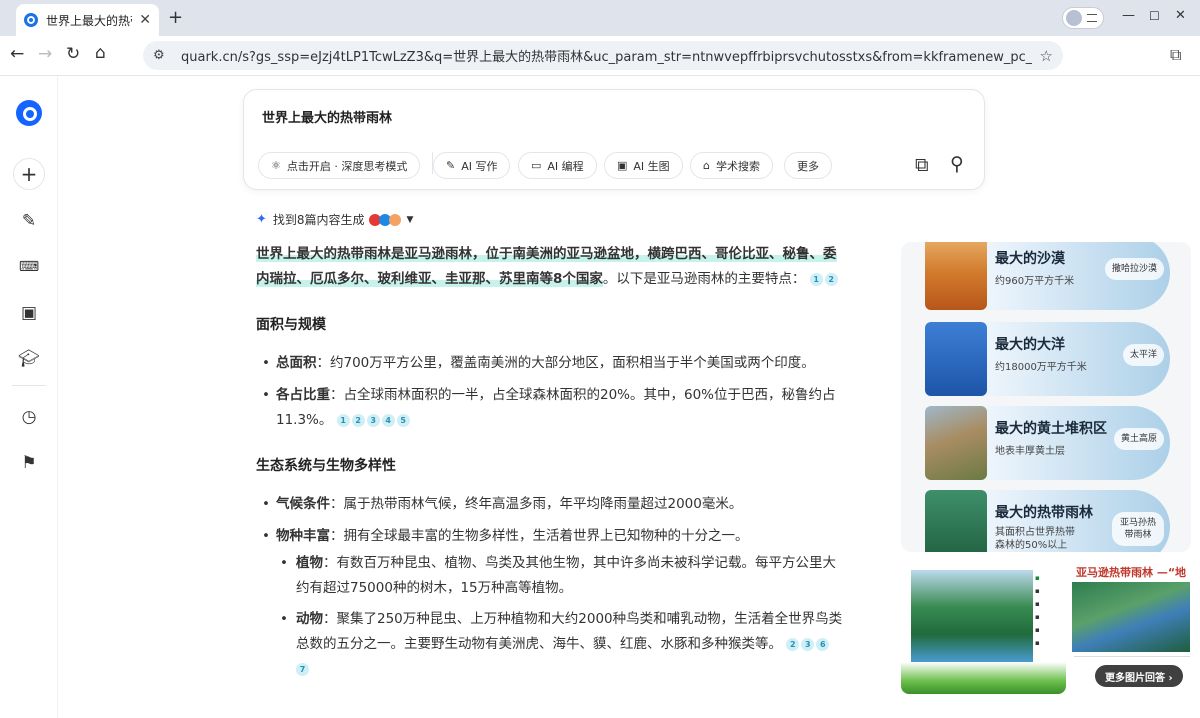 This screenshot has height=718, width=1200. What do you see at coordinates (956, 443) in the screenshot?
I see `loess-thumbnail` at bounding box center [956, 443].